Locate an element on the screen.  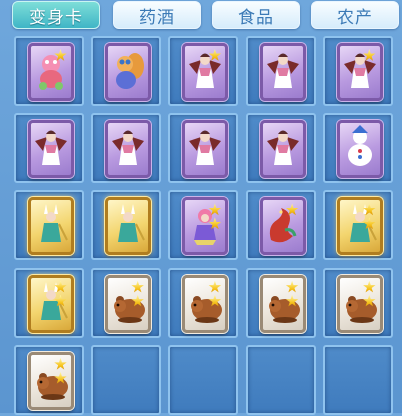
squirrel-critter-icon is located at coordinates (130, 71).